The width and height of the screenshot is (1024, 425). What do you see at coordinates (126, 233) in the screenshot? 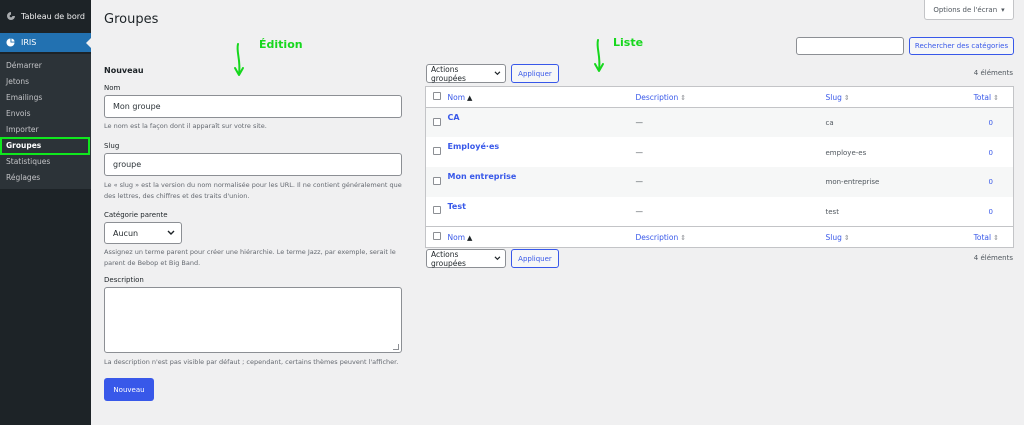
I see `parent-selected-value: Aucun` at bounding box center [126, 233].